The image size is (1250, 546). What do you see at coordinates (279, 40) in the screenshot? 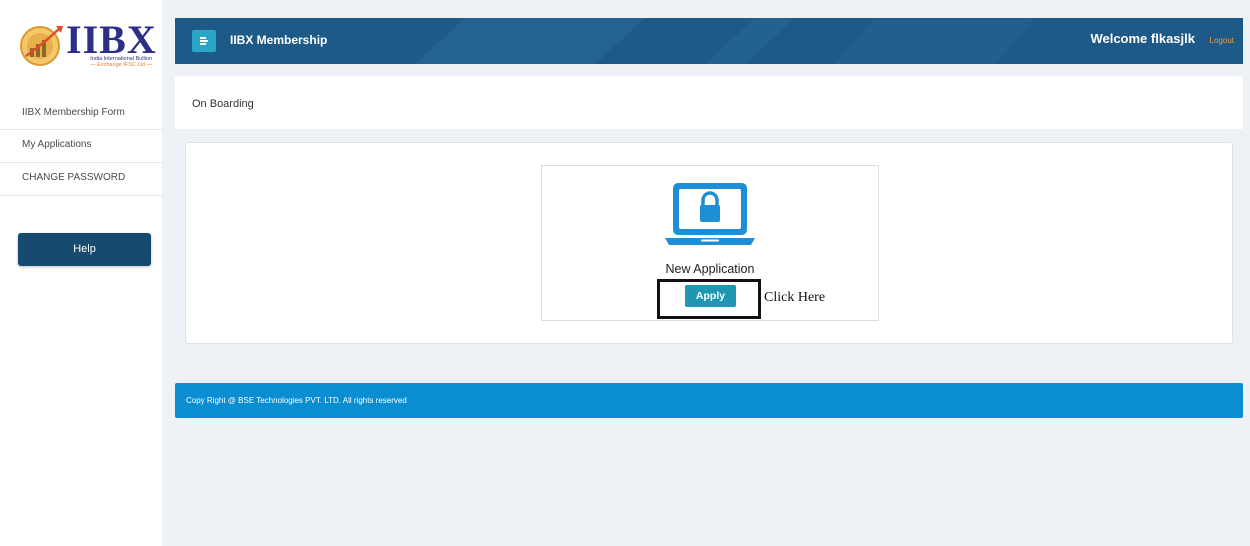
I see `header-title: IIBX Membership` at bounding box center [279, 40].